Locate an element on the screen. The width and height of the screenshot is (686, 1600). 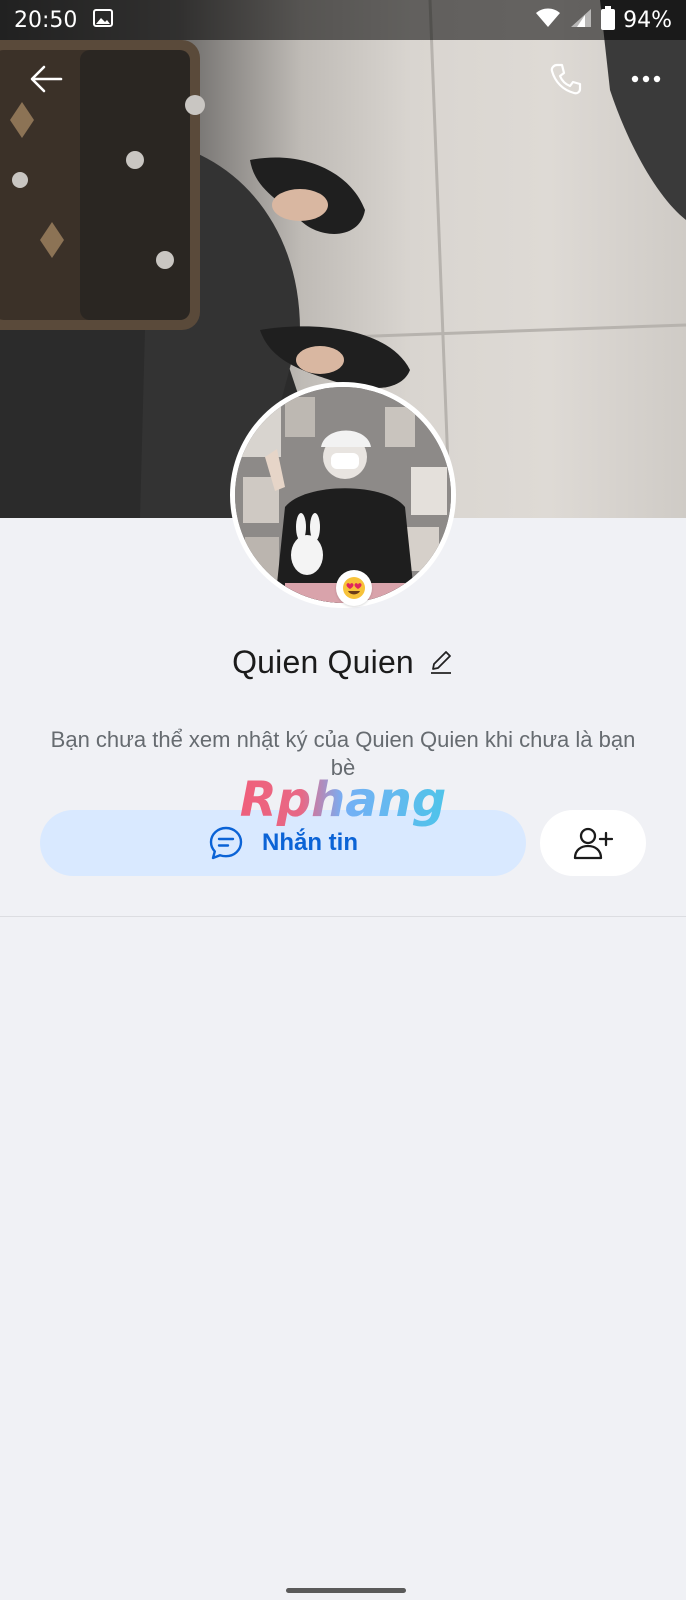
add-friend-icon is located at coordinates (593, 843).